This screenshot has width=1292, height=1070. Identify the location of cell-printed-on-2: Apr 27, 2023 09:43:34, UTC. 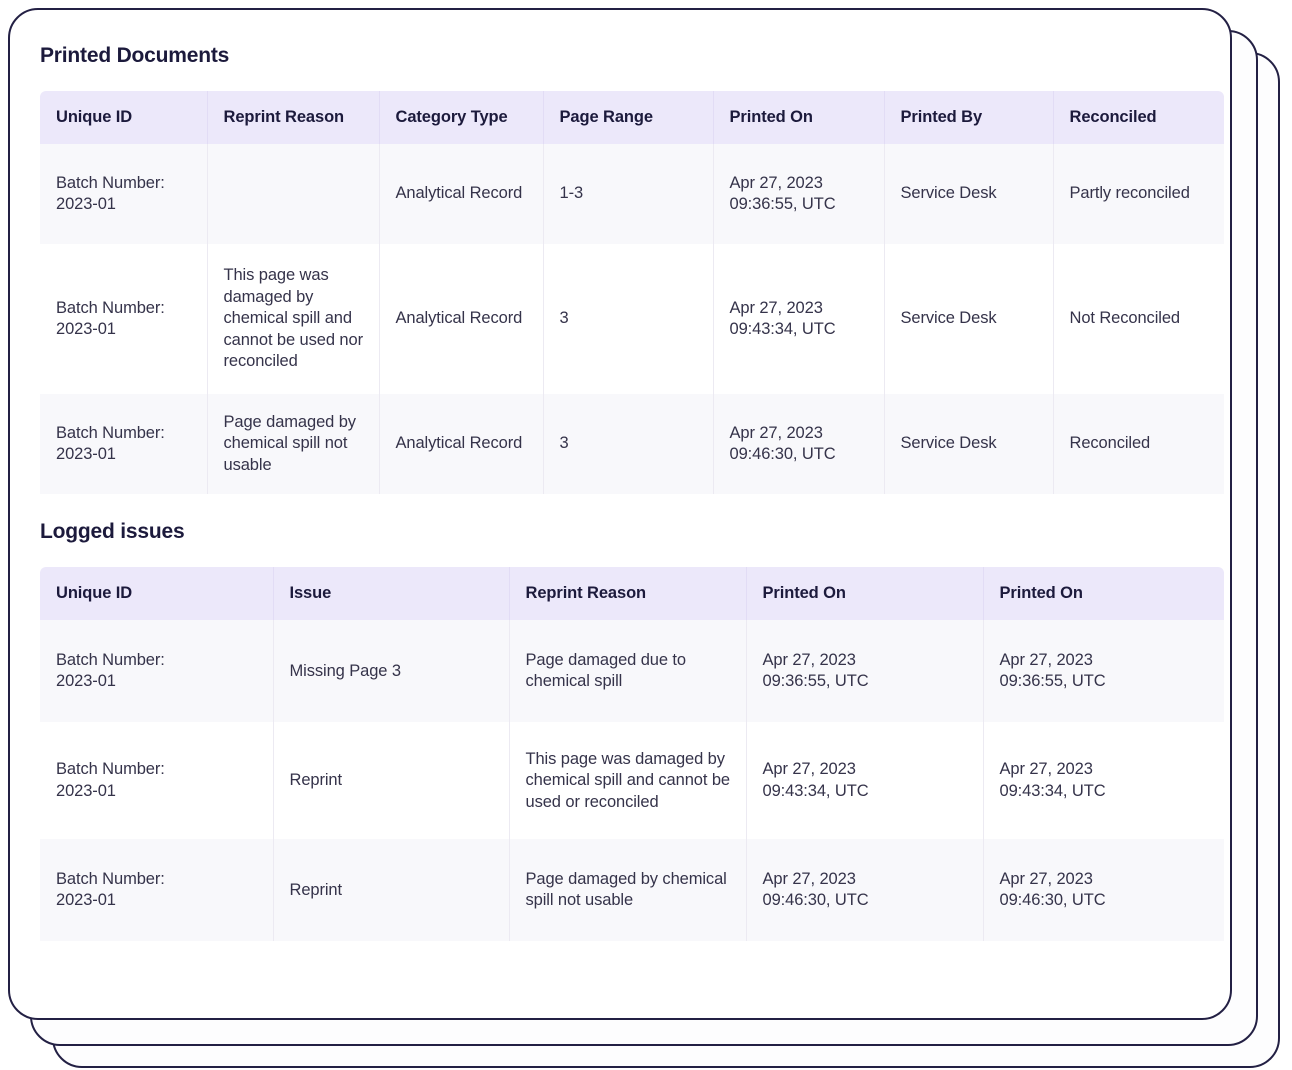
(1103, 781).